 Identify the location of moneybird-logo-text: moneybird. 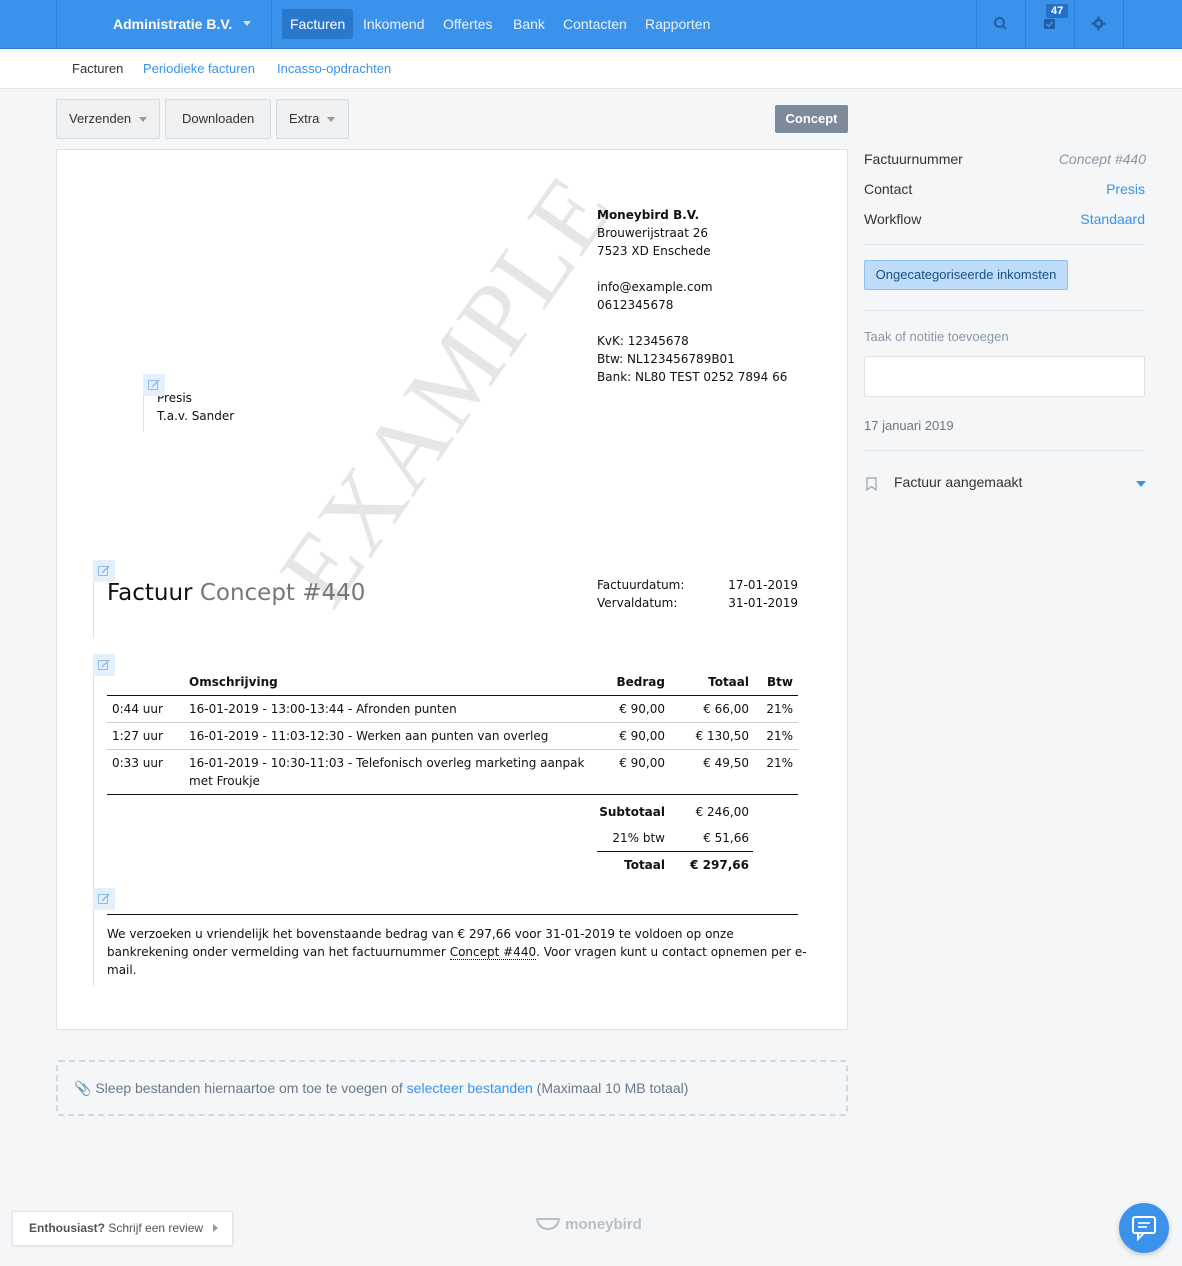
(603, 1224).